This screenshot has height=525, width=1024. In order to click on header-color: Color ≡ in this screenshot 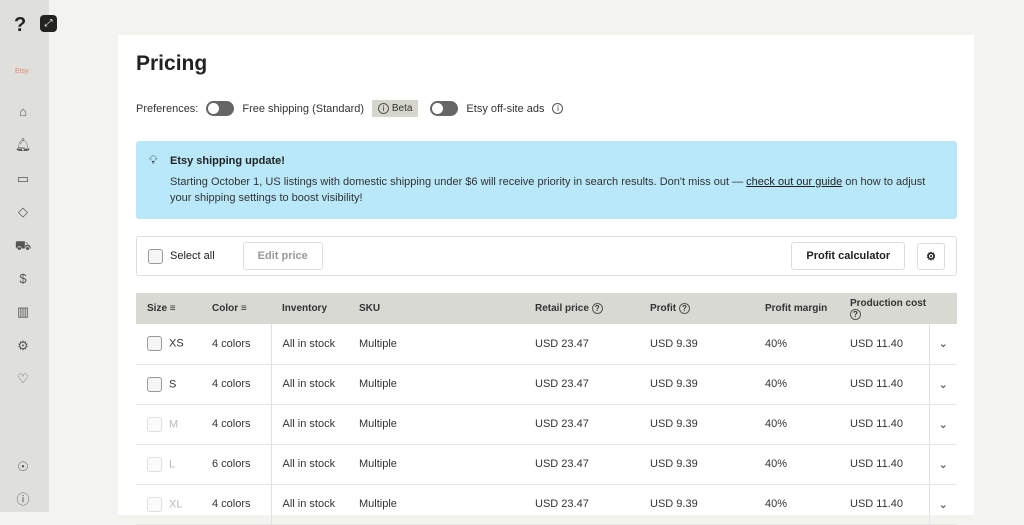, I will do `click(236, 308)`.